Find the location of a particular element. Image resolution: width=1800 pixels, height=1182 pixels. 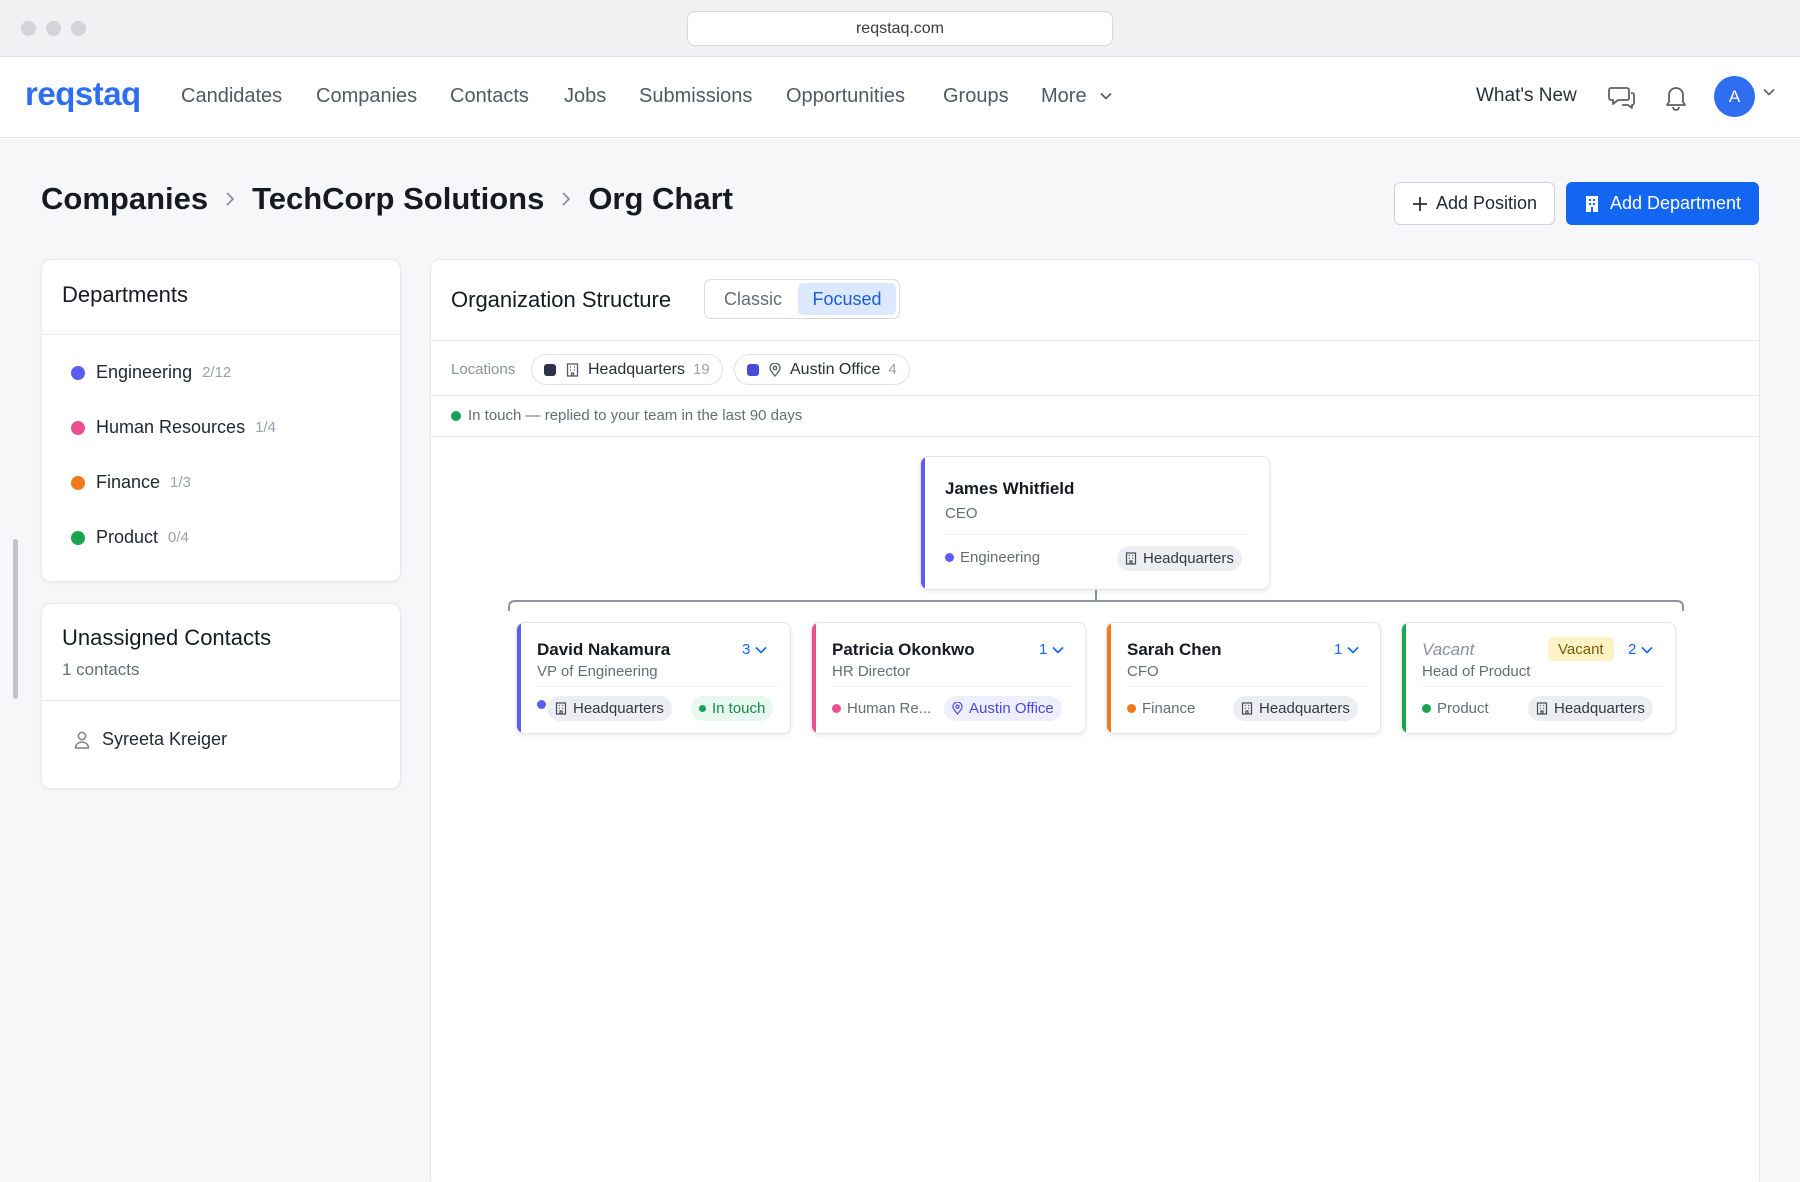

chevron-right-icon is located at coordinates (230, 199).